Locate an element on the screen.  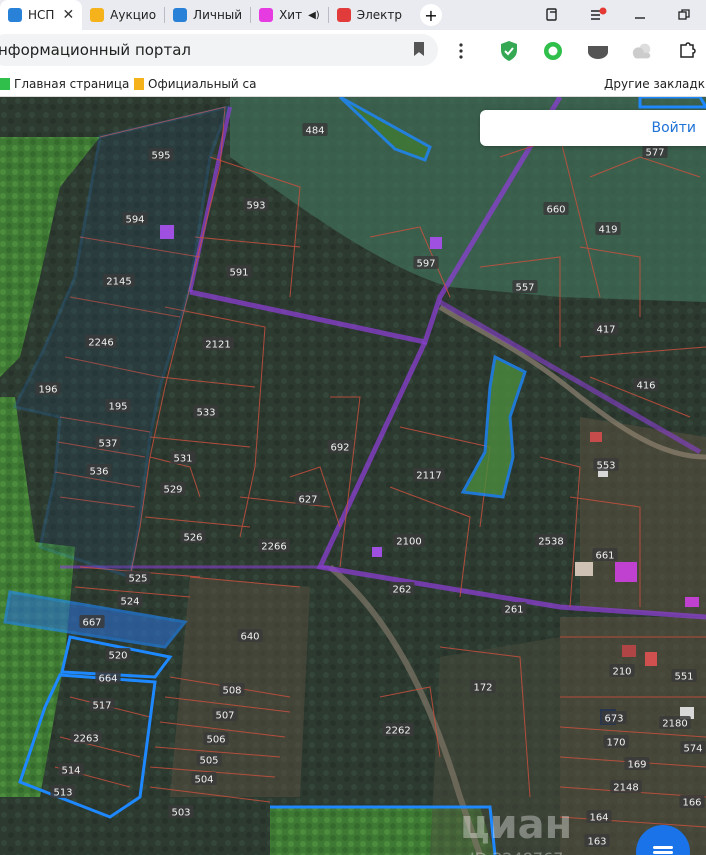
parcel-number: 553 is located at coordinates (605, 466).